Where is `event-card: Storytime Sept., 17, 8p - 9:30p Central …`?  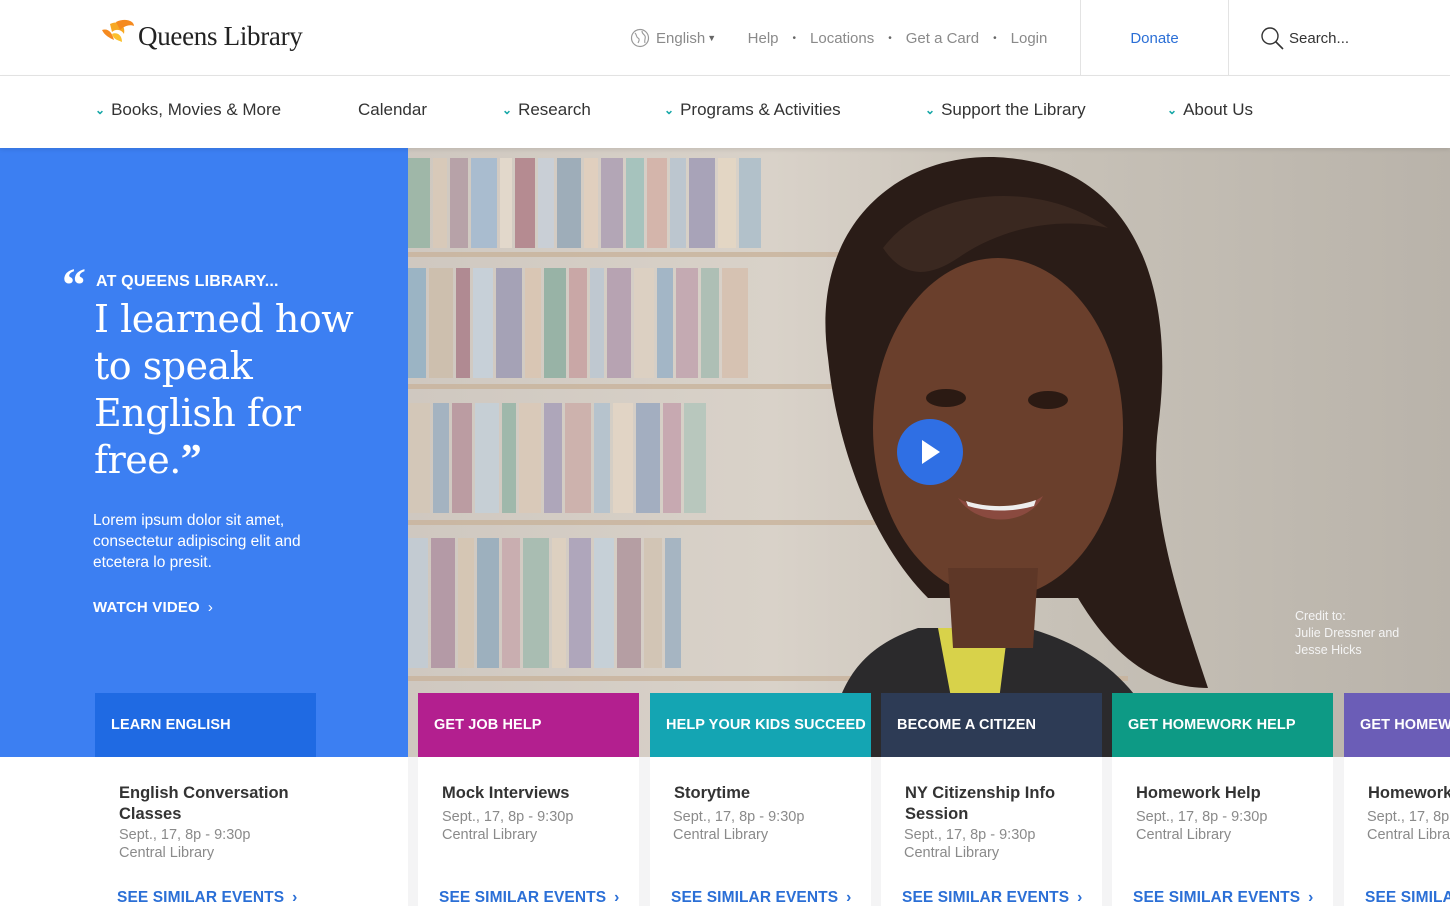
event-card: Storytime Sept., 17, 8p - 9:30p Central … is located at coordinates (760, 831).